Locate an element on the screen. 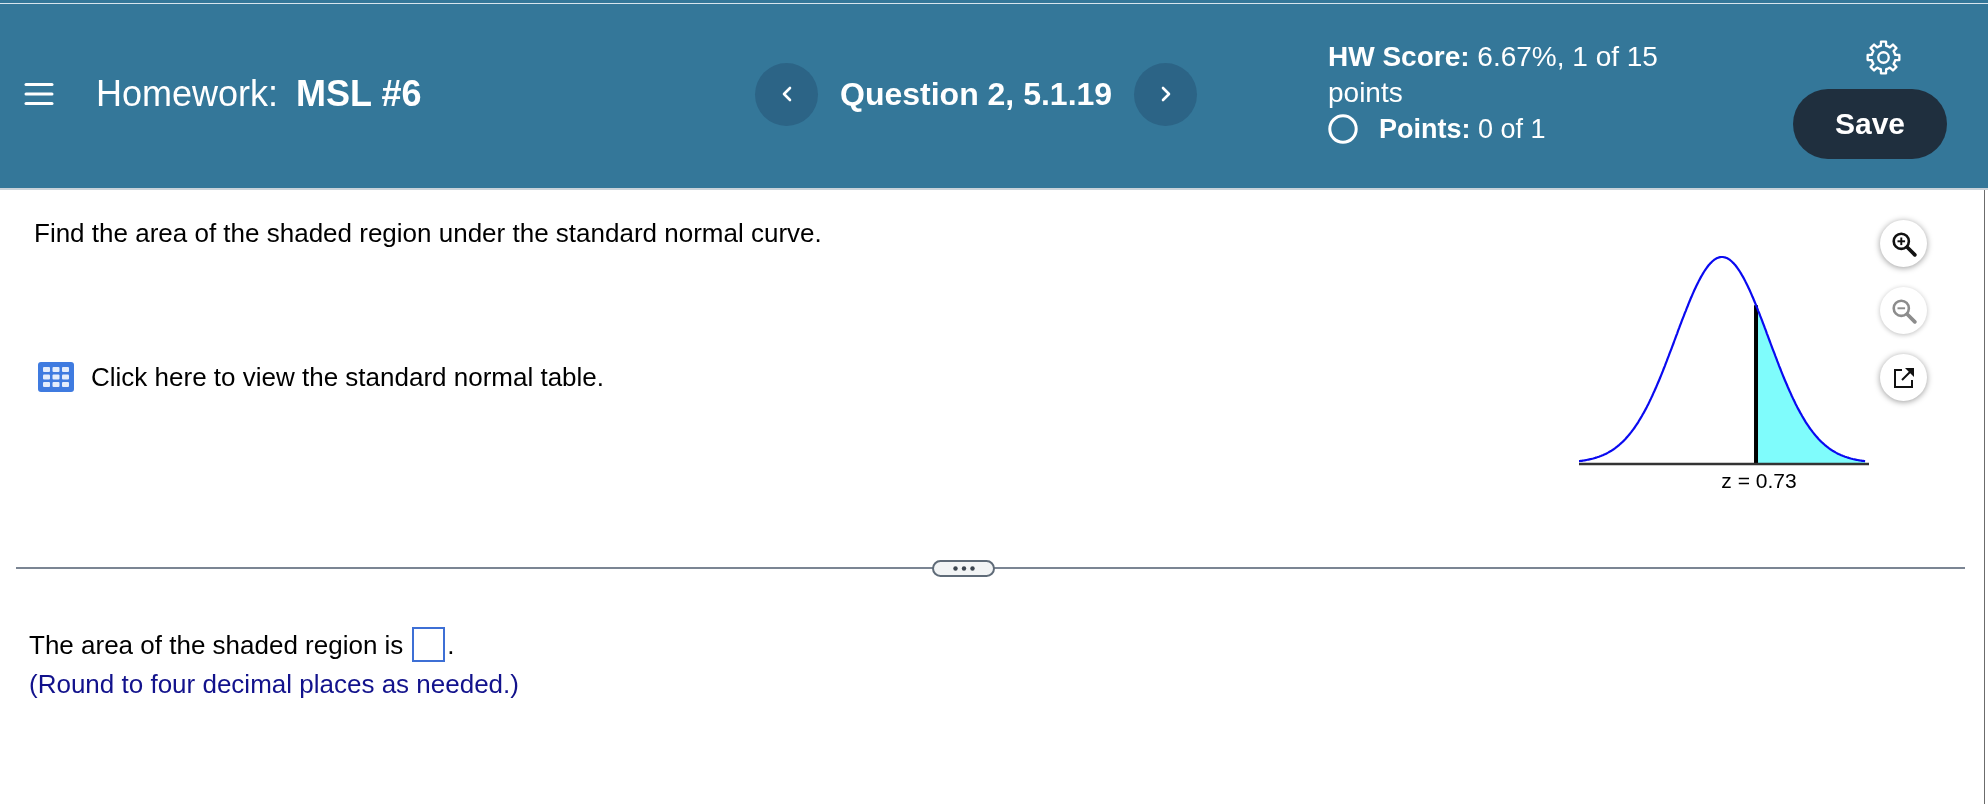  zoom-in-button is located at coordinates (1903, 243).